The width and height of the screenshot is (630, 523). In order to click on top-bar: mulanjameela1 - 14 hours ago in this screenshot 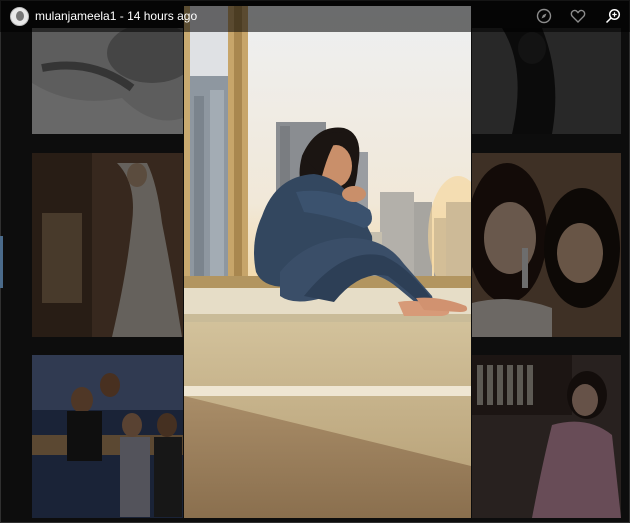, I will do `click(315, 16)`.